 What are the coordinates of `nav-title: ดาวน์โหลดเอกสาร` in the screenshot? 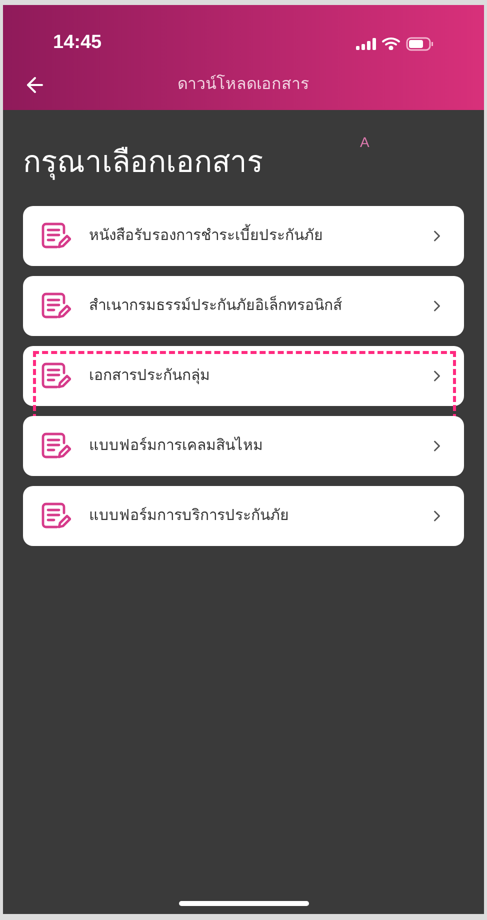 It's located at (244, 84).